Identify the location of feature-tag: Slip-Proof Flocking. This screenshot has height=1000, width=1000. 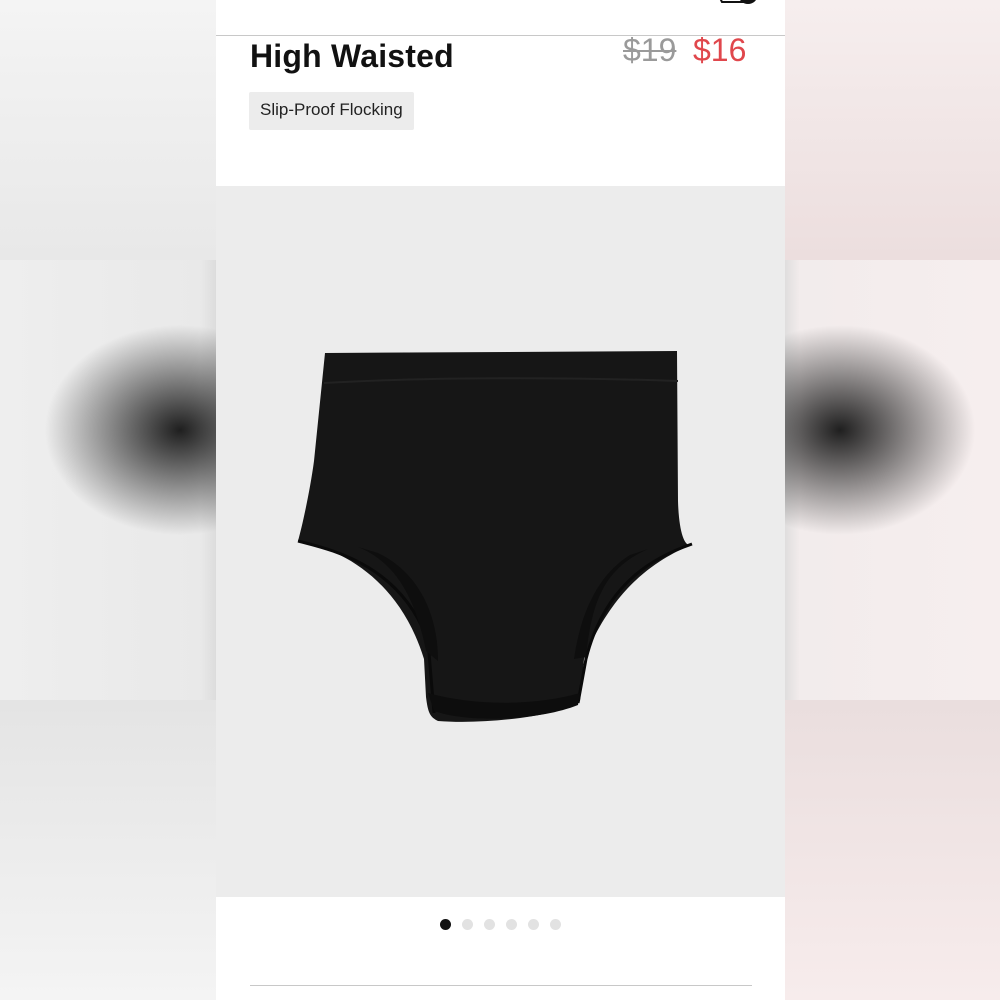
(331, 111).